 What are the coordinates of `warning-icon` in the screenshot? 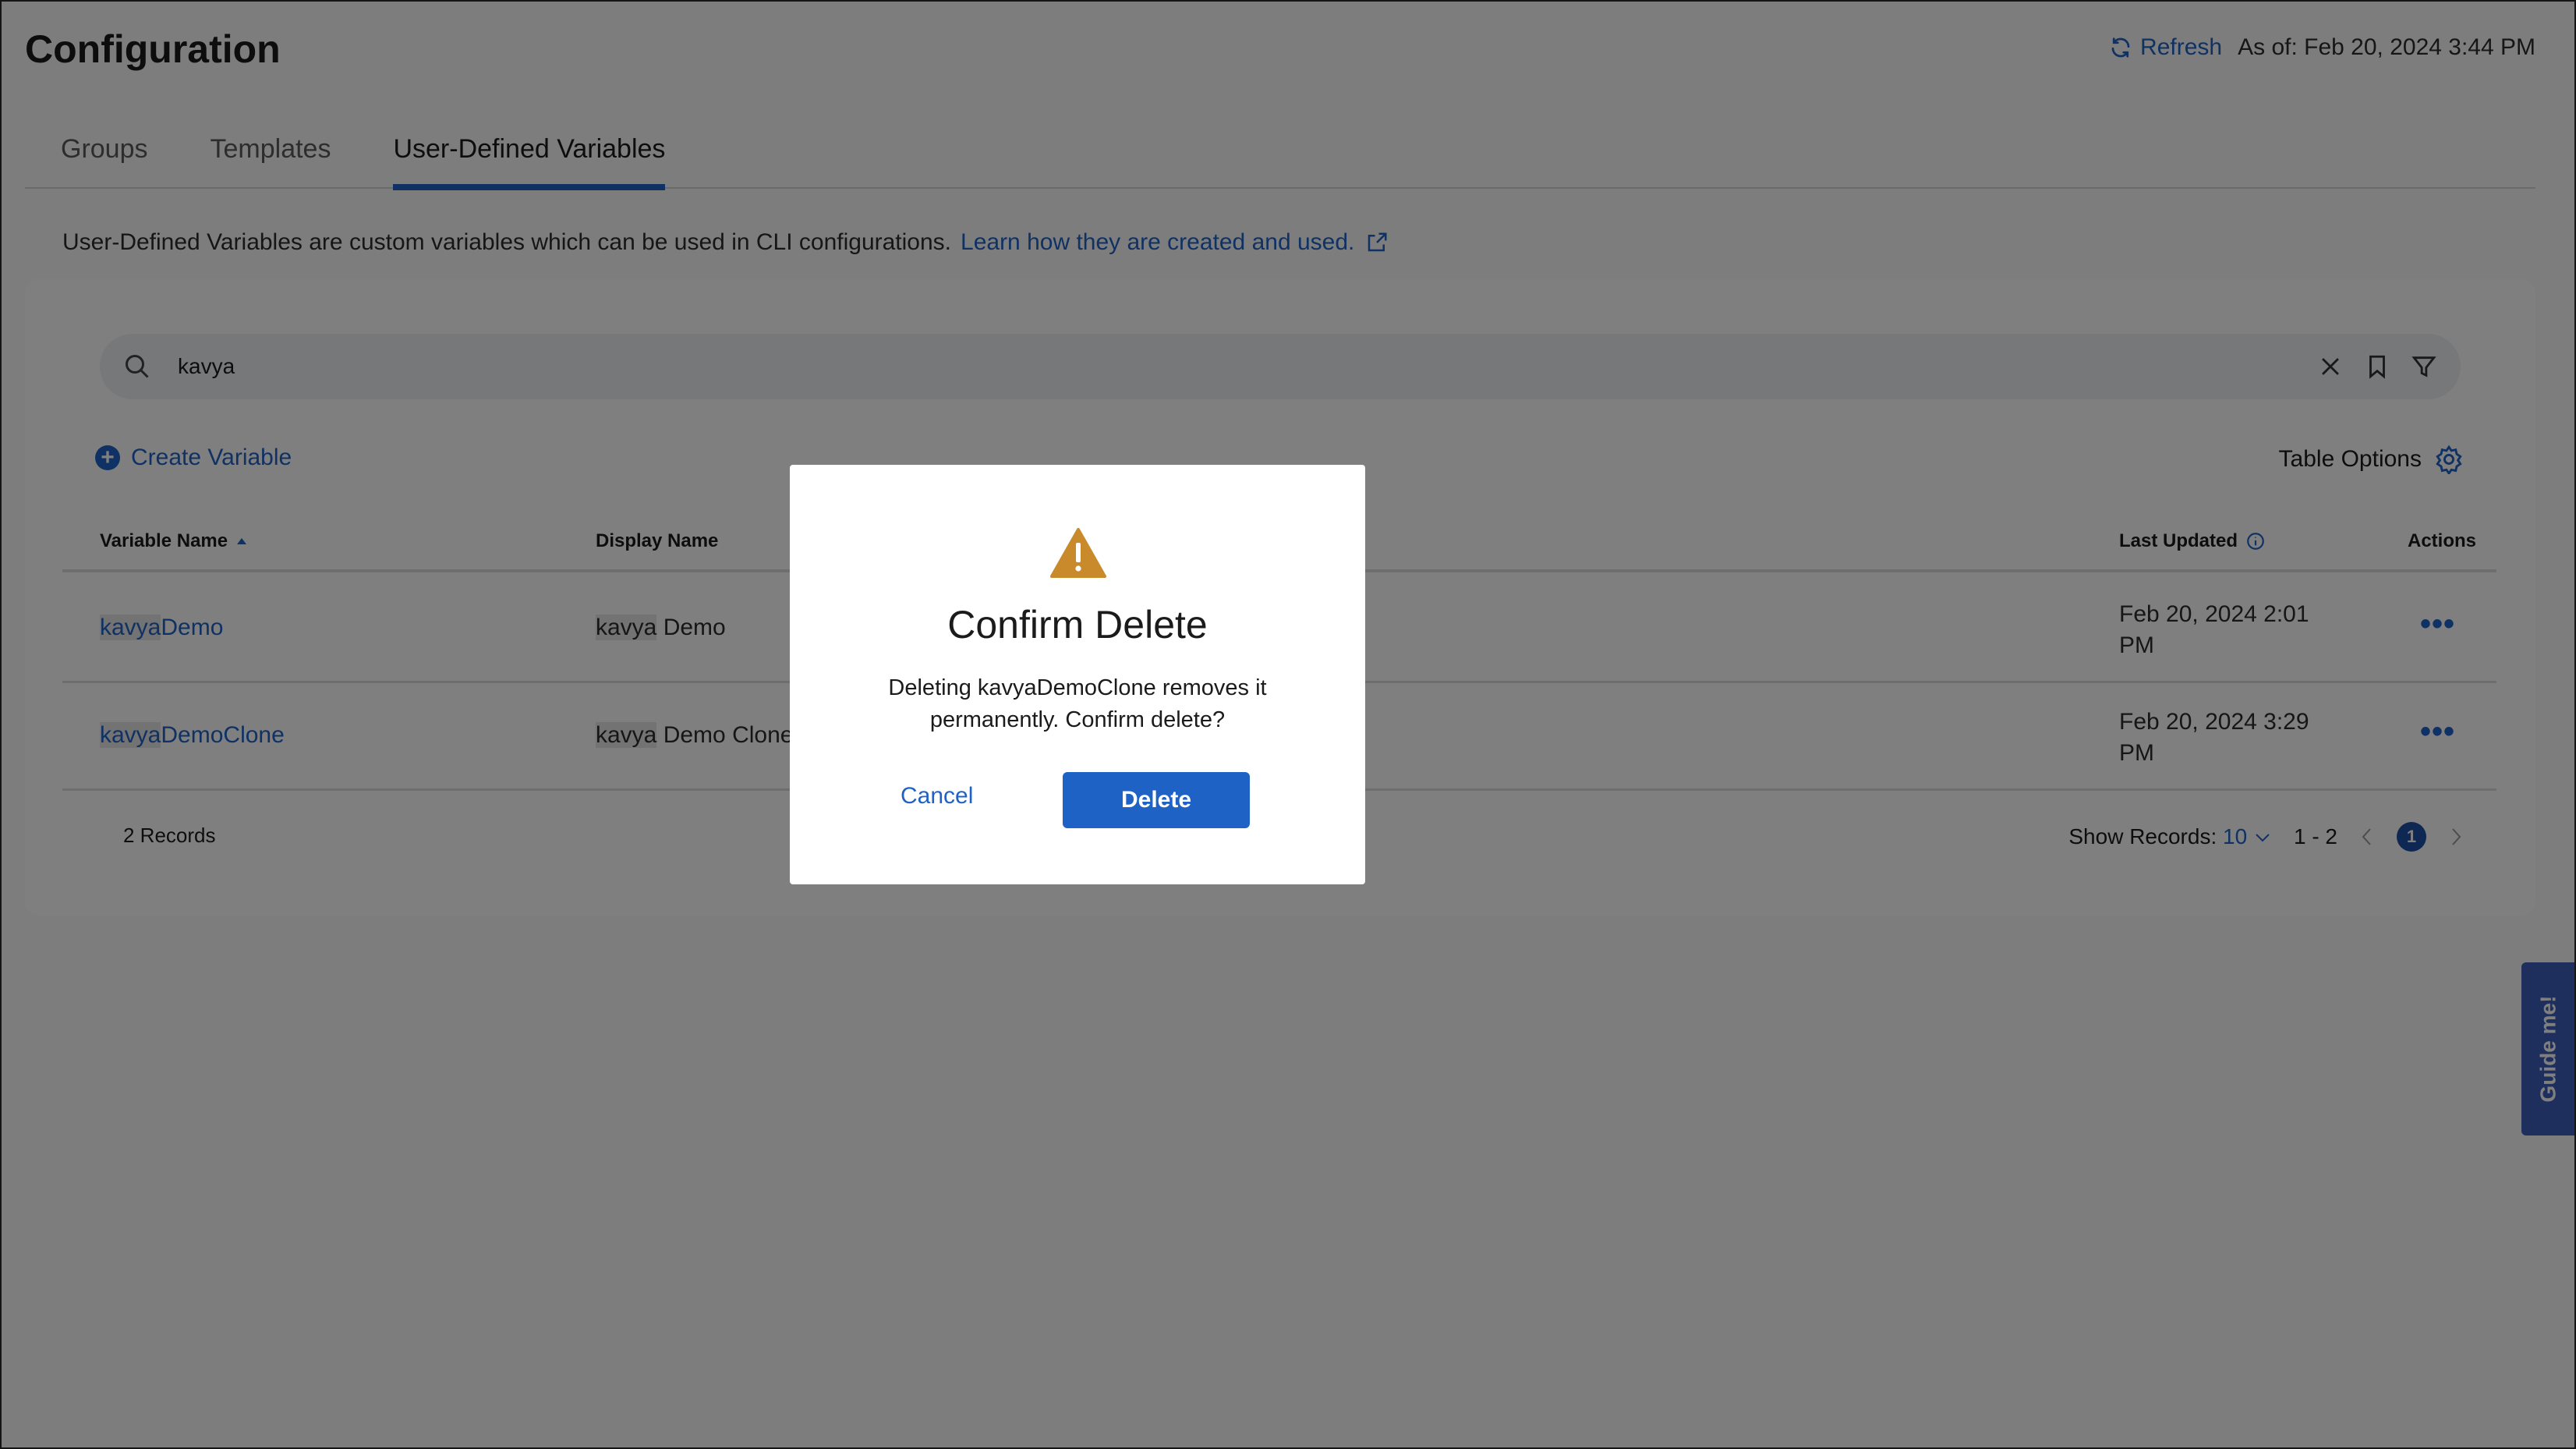 It's located at (1078, 553).